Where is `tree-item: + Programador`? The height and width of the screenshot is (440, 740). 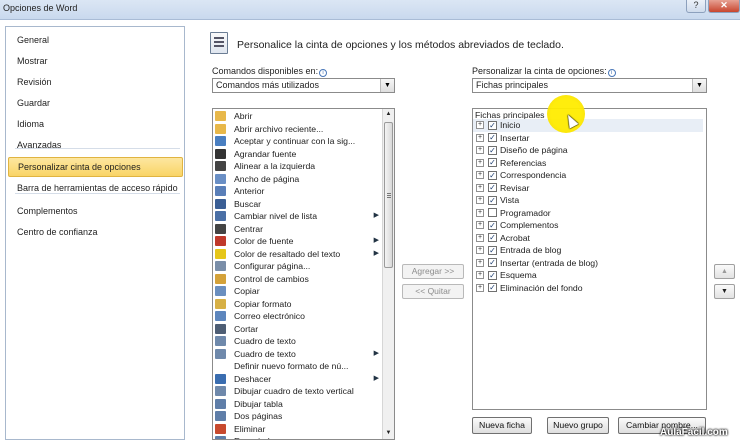 tree-item: + Programador is located at coordinates (588, 213).